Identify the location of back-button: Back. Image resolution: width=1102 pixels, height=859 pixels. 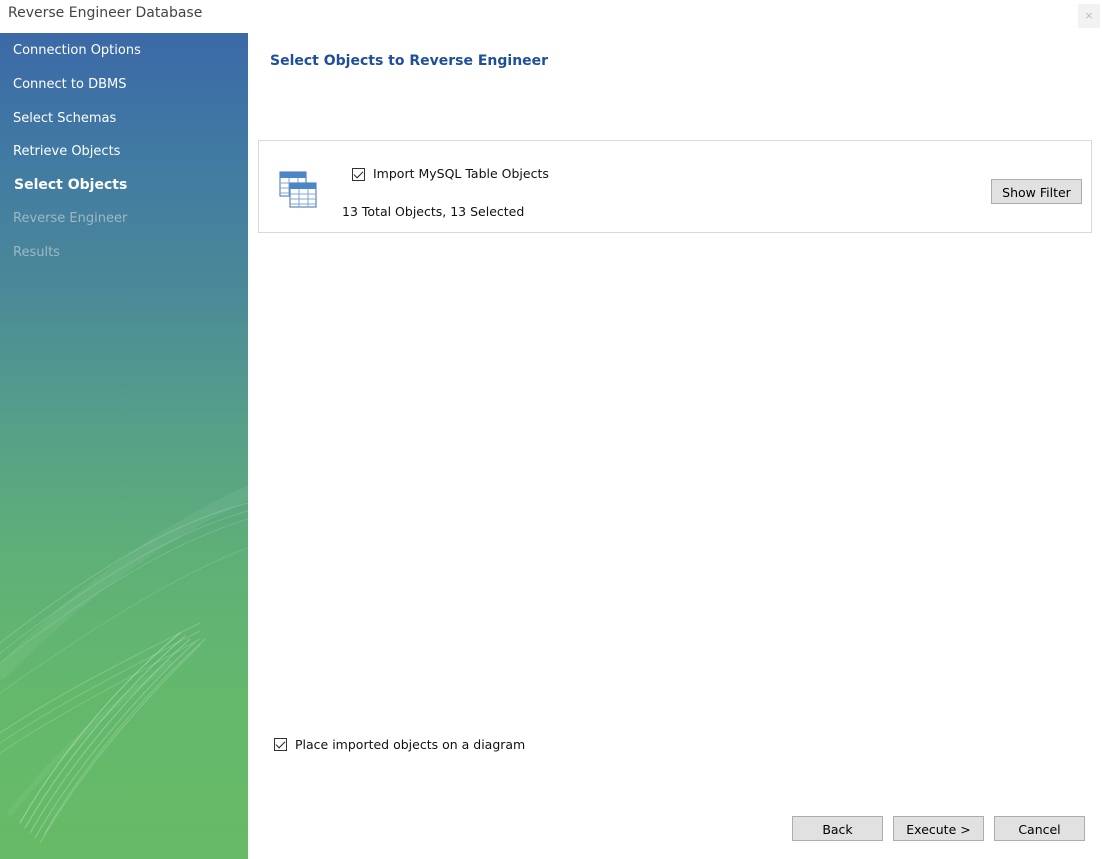
(837, 828).